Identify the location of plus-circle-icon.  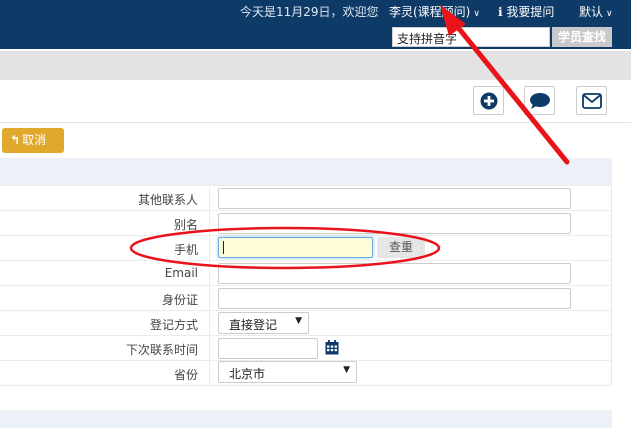
(488, 100).